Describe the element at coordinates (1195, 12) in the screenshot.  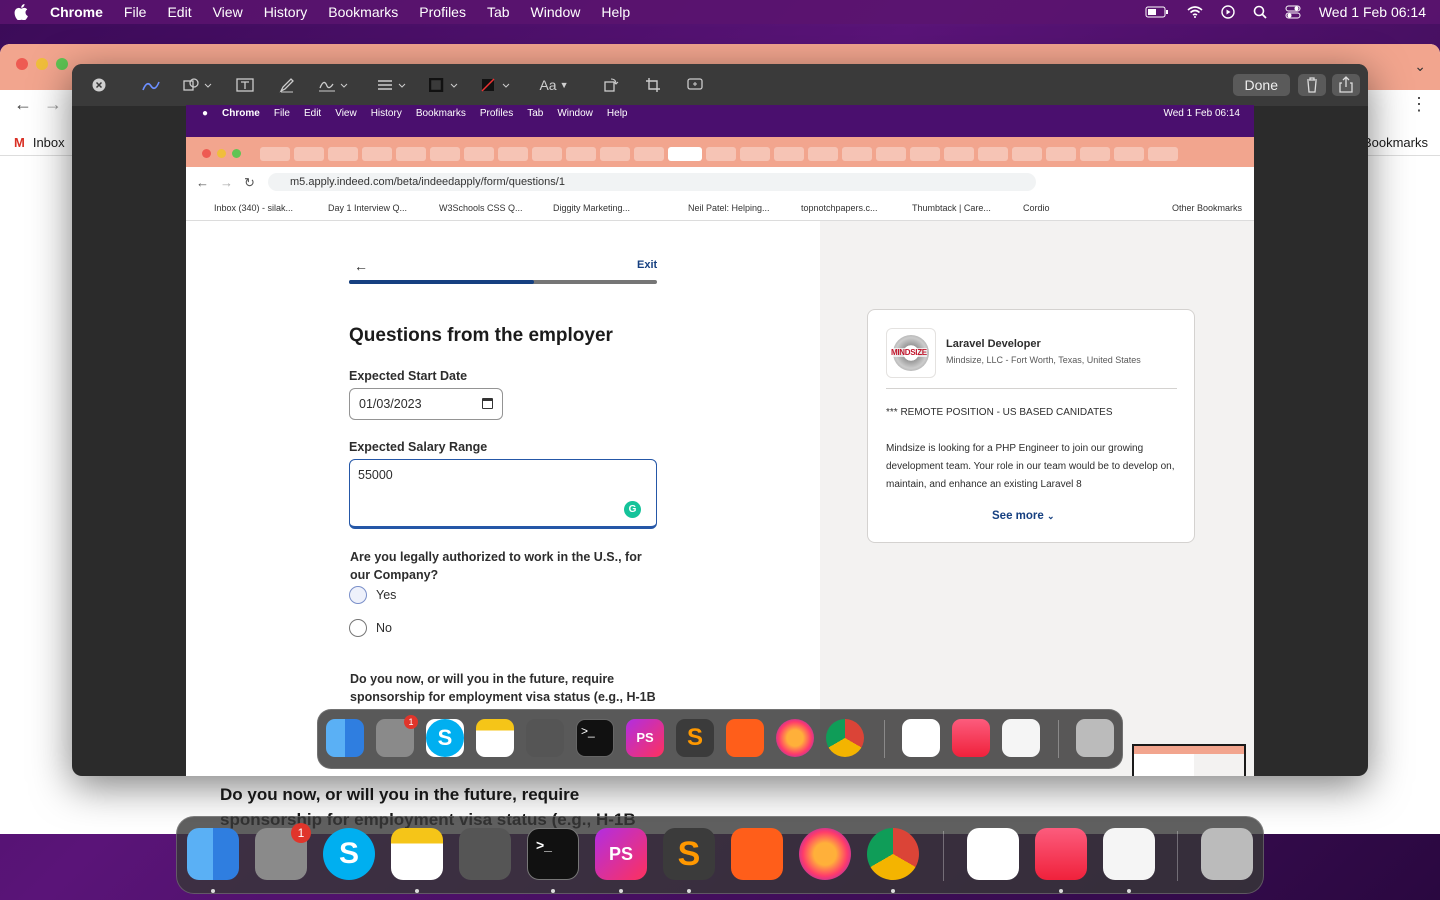
I see `wifi-icon` at that location.